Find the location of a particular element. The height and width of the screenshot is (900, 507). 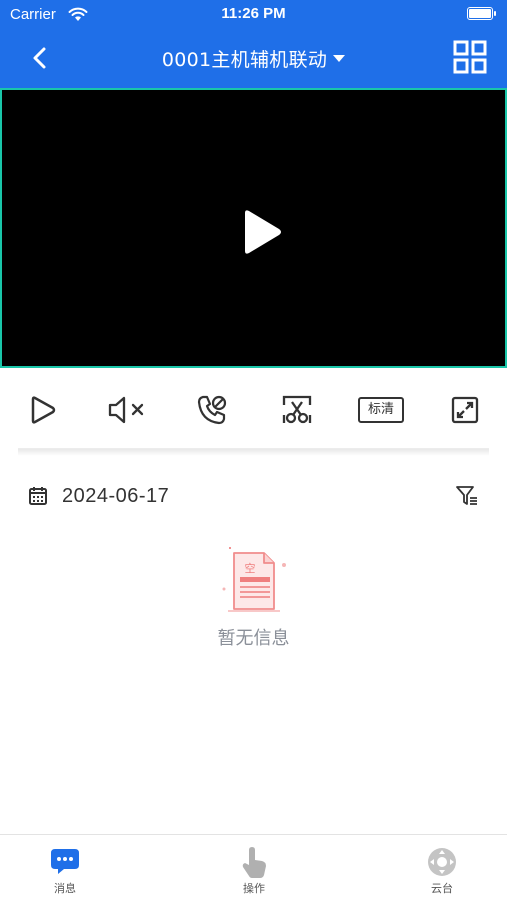

screenshot-button is located at coordinates (297, 410).